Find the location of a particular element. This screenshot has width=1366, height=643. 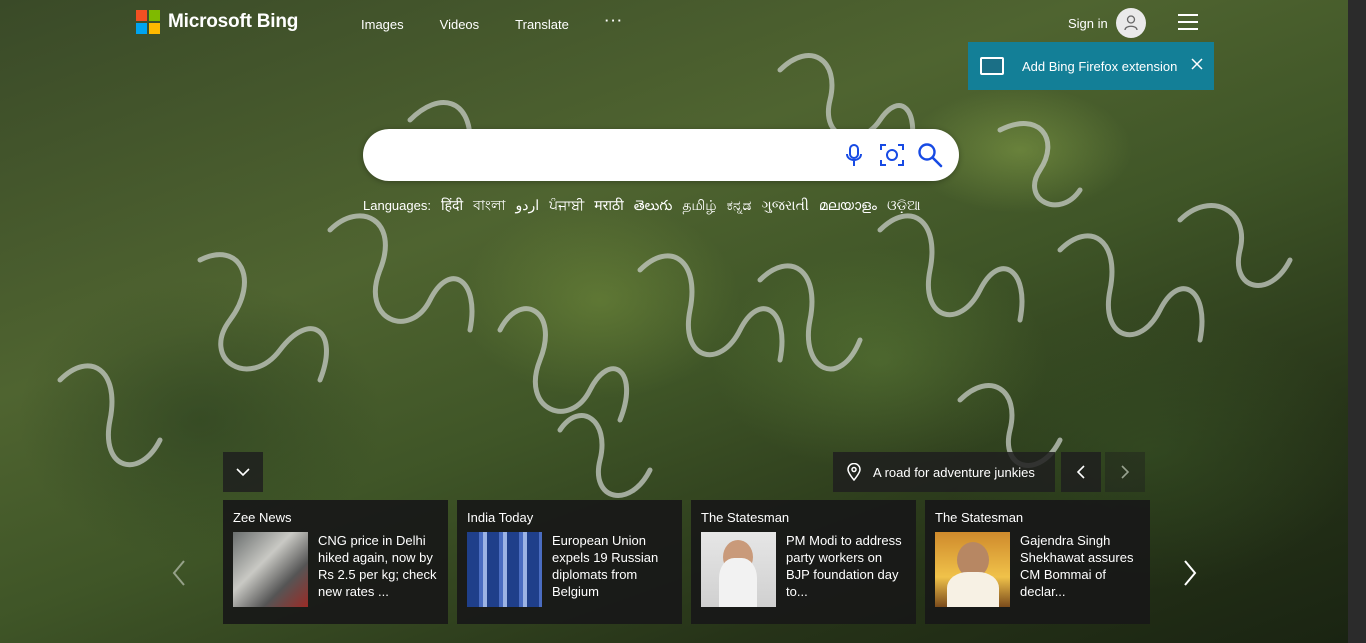

close-icon is located at coordinates (1197, 66).